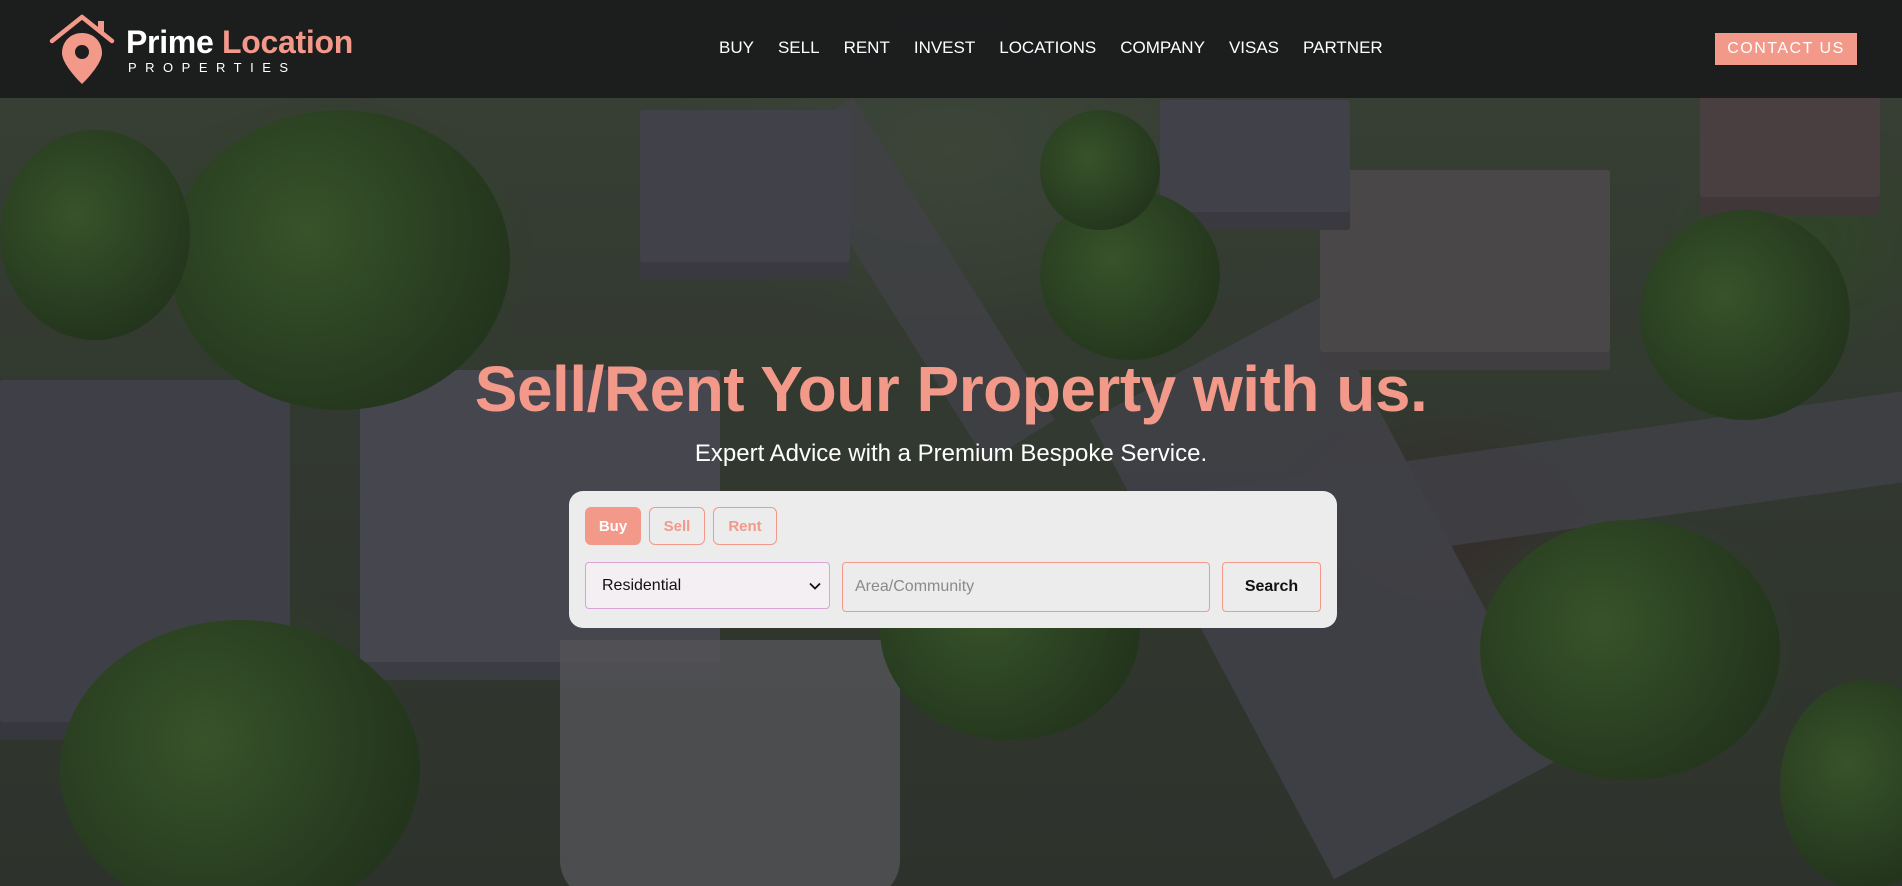 The width and height of the screenshot is (1902, 886). Describe the element at coordinates (677, 526) in the screenshot. I see `tab-sell: Sell` at that location.